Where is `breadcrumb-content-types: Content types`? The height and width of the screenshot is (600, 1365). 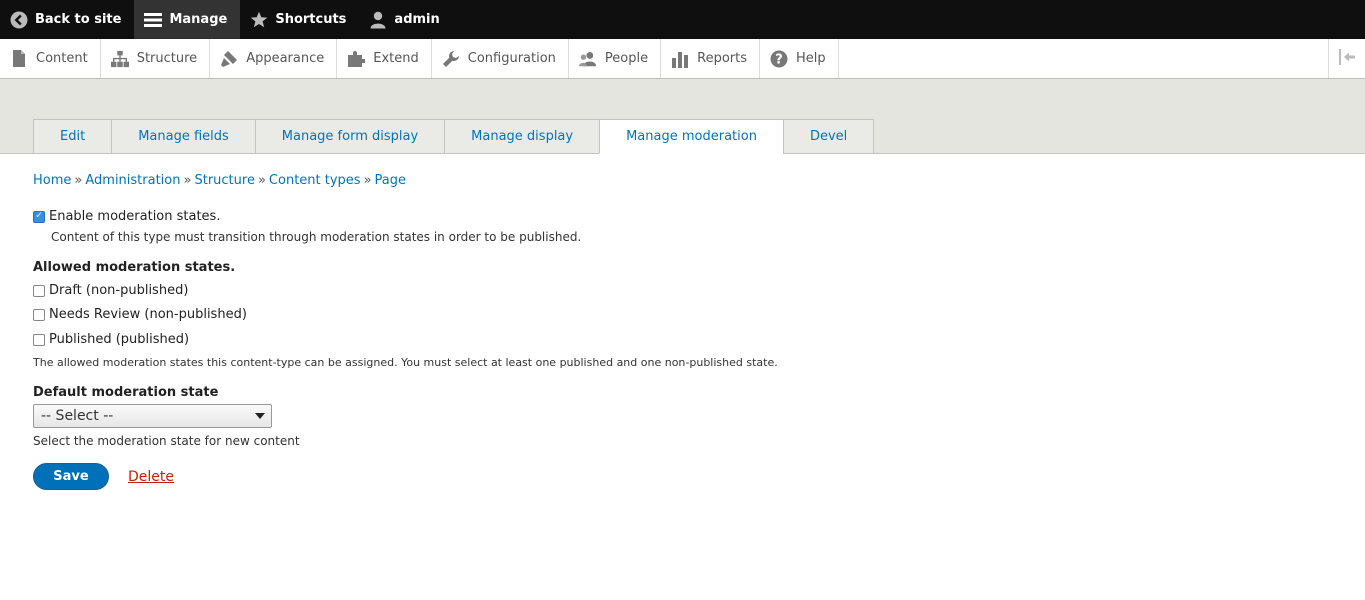 breadcrumb-content-types: Content types is located at coordinates (315, 180).